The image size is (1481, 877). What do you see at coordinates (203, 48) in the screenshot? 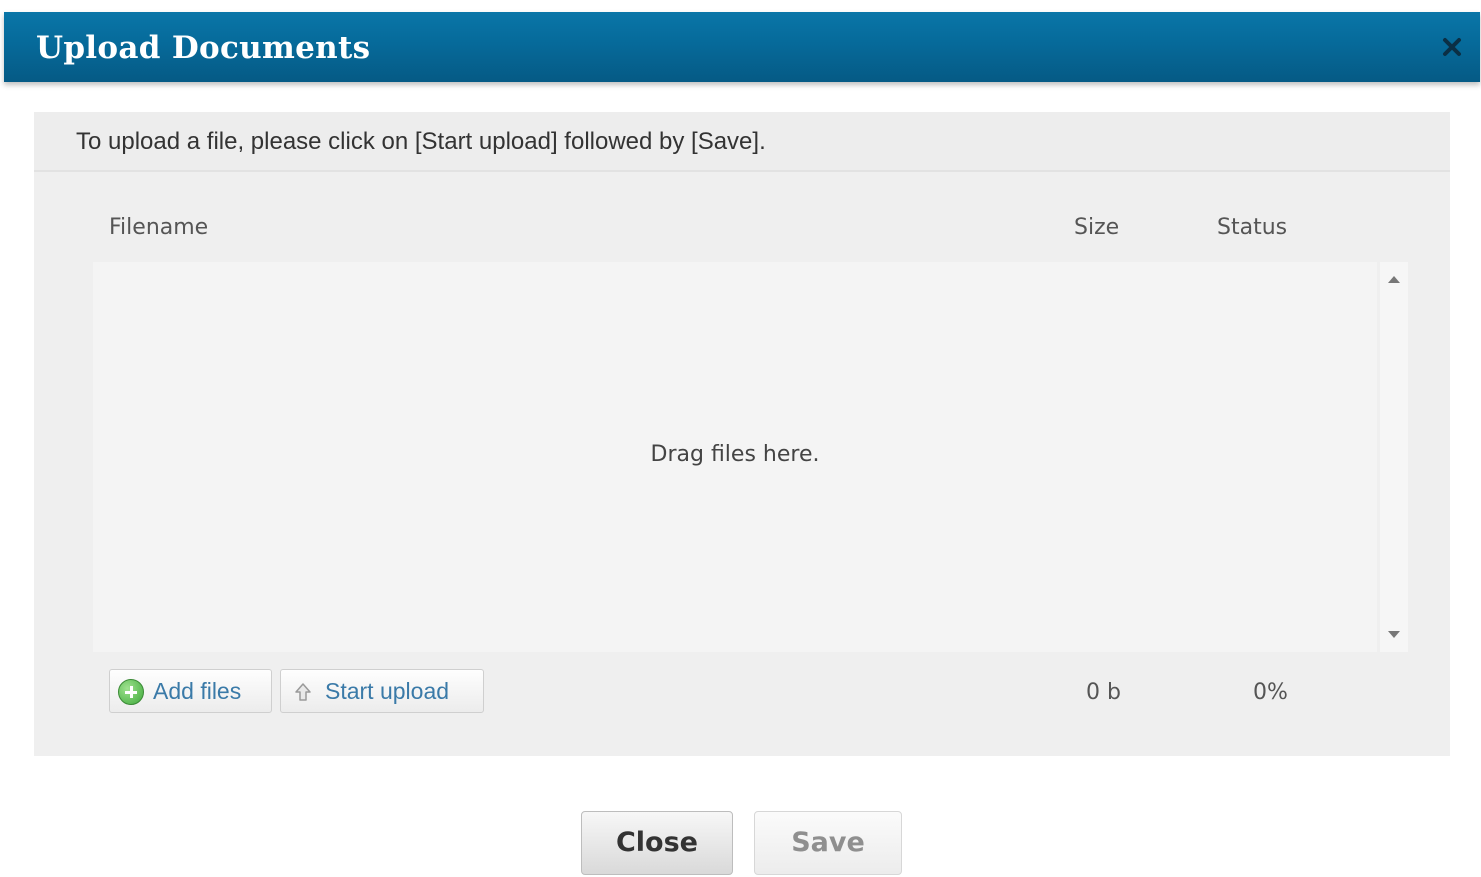
I see `dialog-title: Upload Documents` at bounding box center [203, 48].